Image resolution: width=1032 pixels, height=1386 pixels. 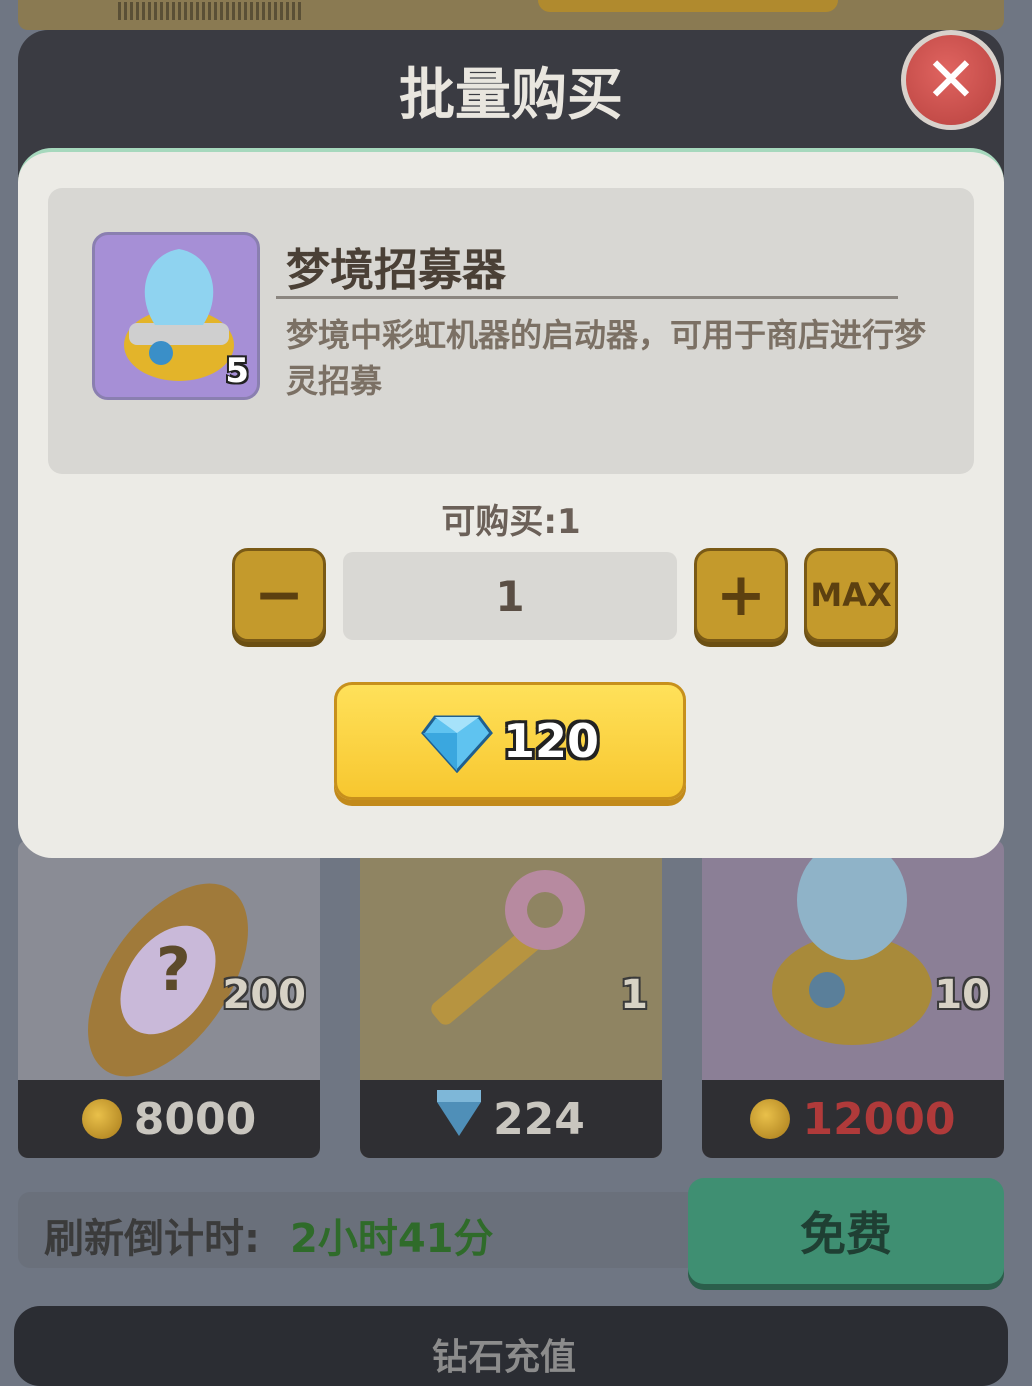 I want to click on price-bar: 224, so click(x=511, y=1119).